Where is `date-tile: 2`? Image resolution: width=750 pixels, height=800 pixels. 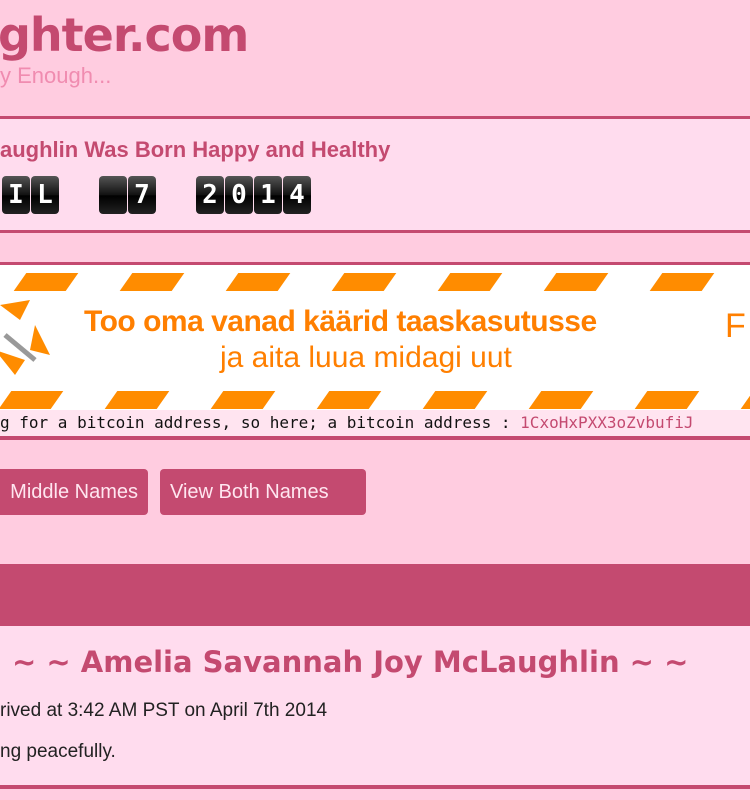
date-tile: 2 is located at coordinates (210, 195).